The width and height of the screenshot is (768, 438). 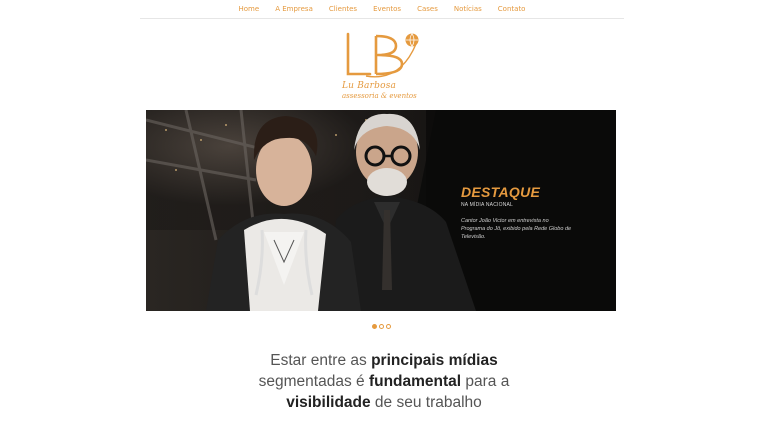 I want to click on tagline-bold-3: visibilidade, so click(x=328, y=402).